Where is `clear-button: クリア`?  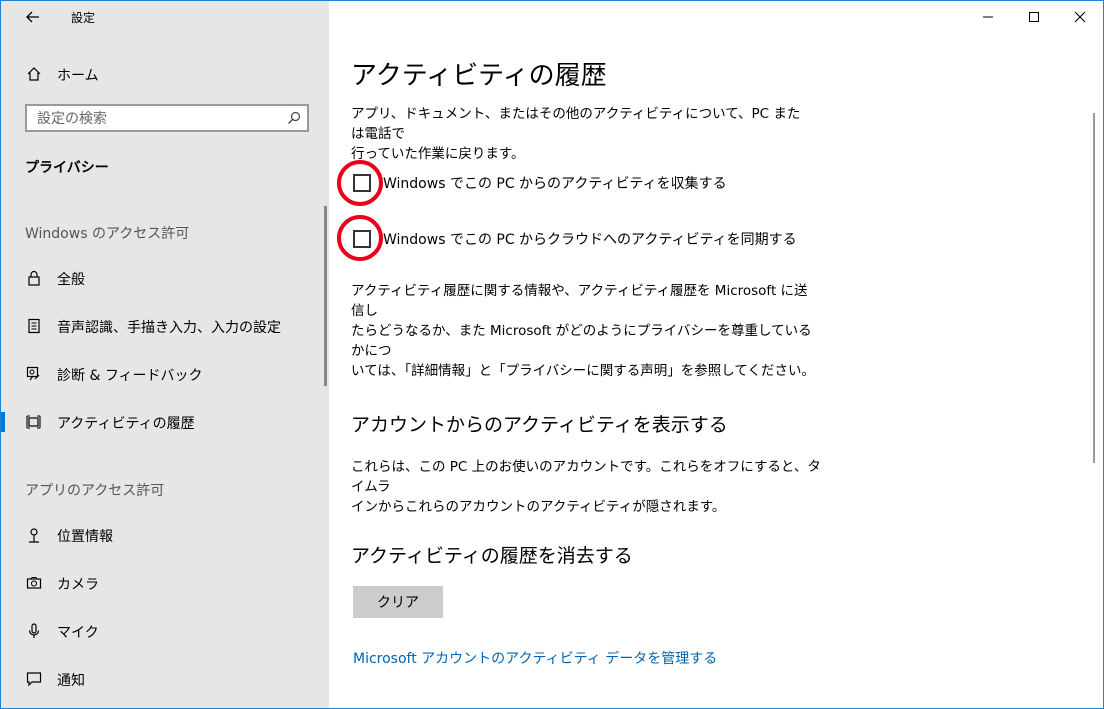
clear-button: クリア is located at coordinates (398, 602).